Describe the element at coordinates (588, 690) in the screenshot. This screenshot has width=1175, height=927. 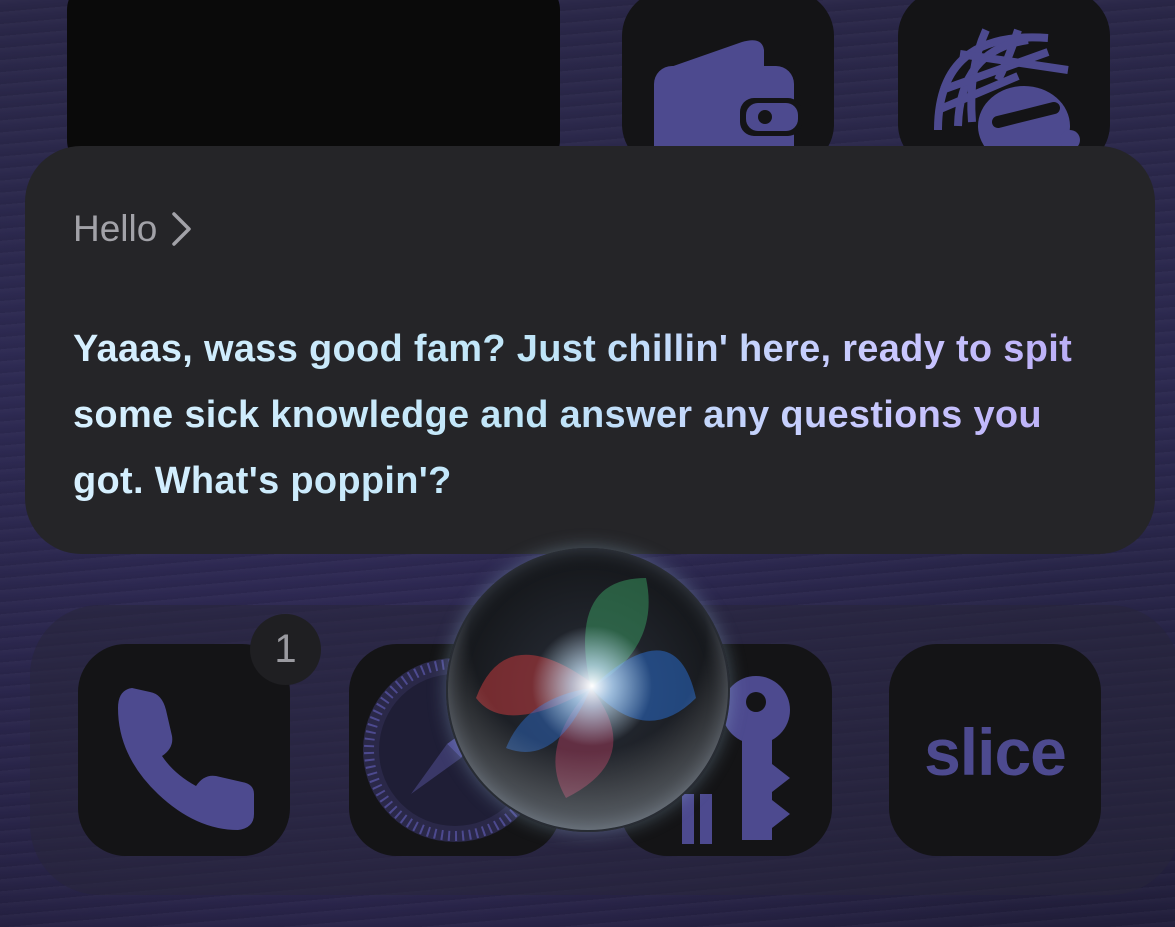
I see `siri-orb-icon` at that location.